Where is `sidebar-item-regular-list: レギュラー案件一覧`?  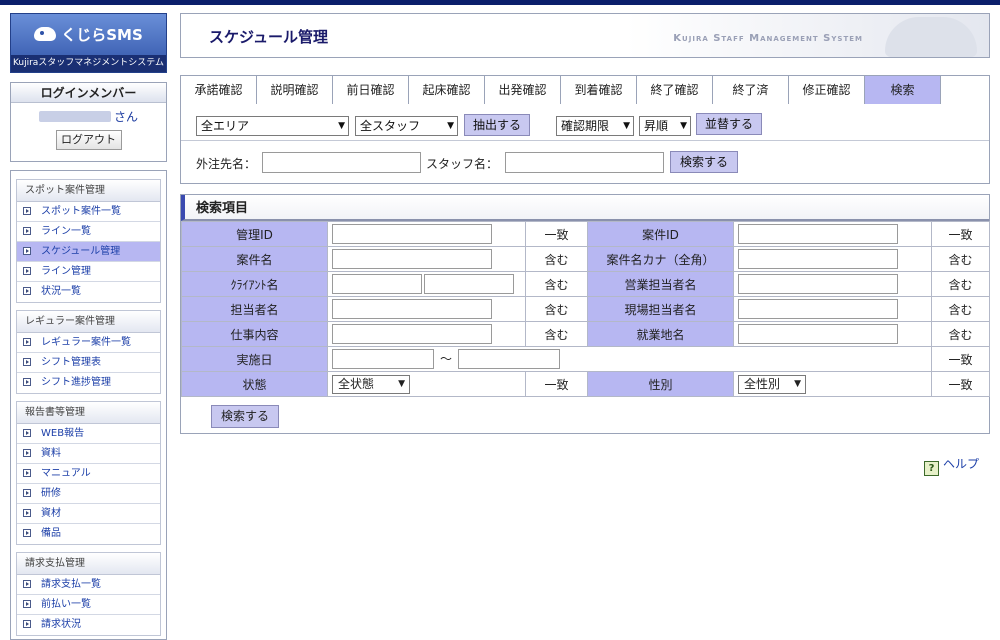 sidebar-item-regular-list: レギュラー案件一覧 is located at coordinates (88, 343).